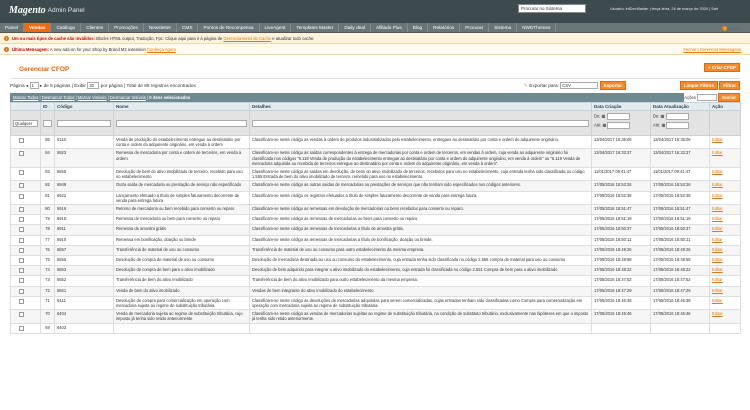 Image resolution: width=750 pixels, height=410 pixels. I want to click on page-input: 1, so click(34, 86).